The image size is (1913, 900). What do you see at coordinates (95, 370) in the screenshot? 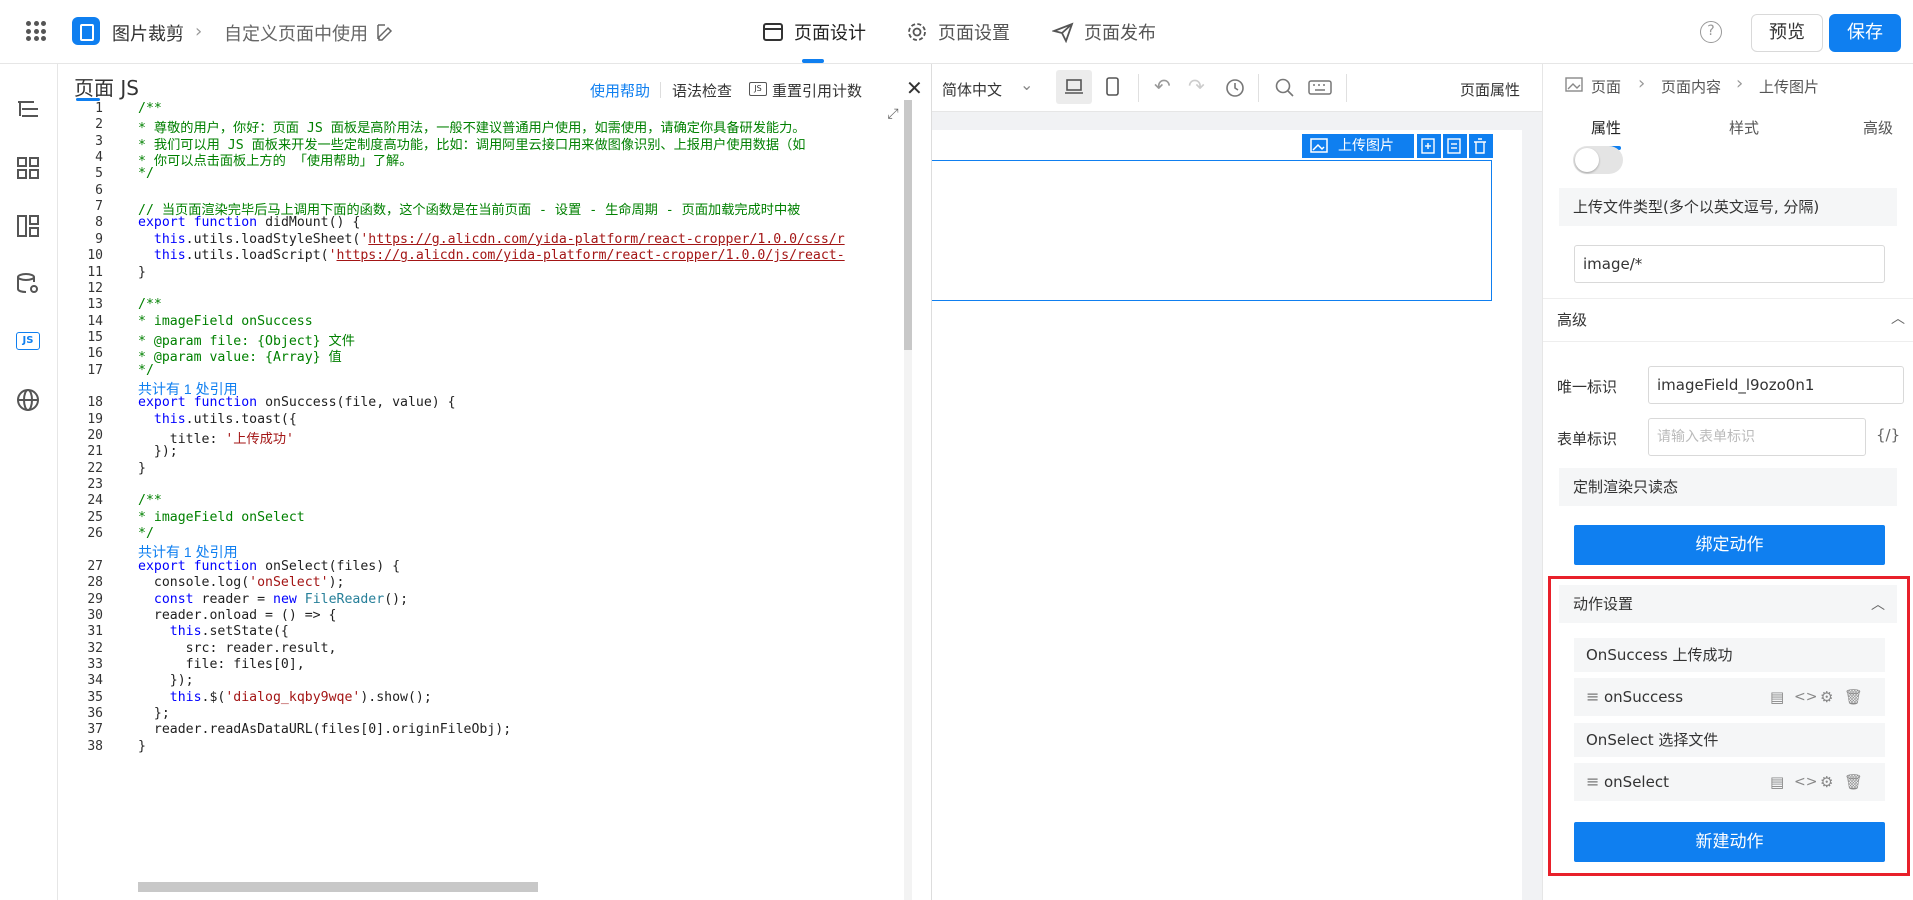
I see `line-number: 17` at bounding box center [95, 370].